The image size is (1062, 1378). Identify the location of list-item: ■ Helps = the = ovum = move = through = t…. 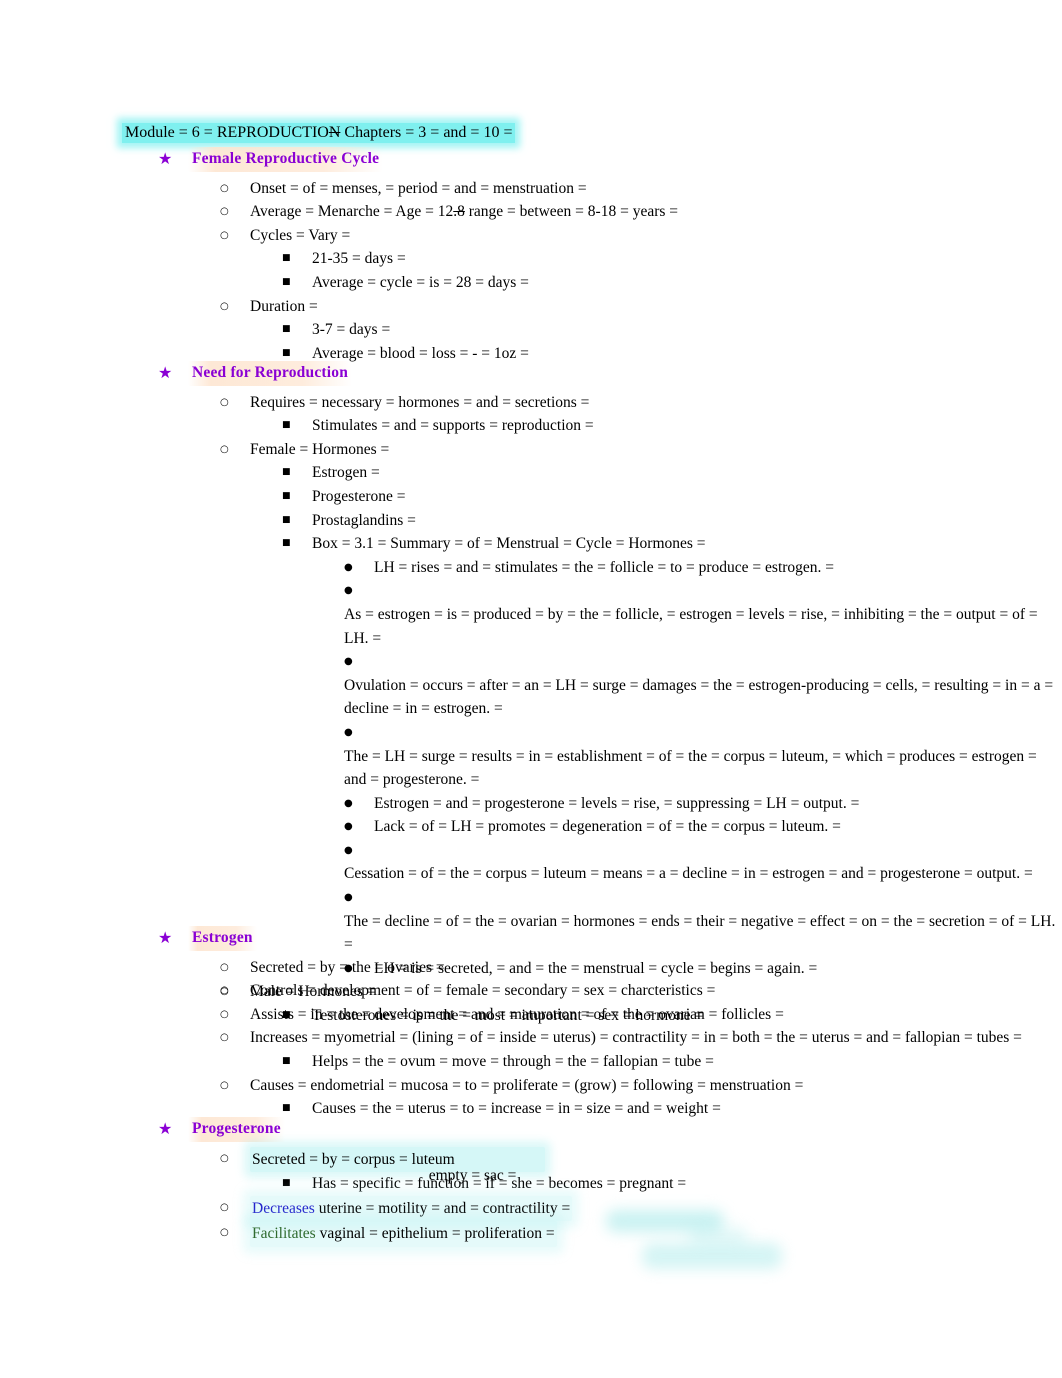
(672, 1062).